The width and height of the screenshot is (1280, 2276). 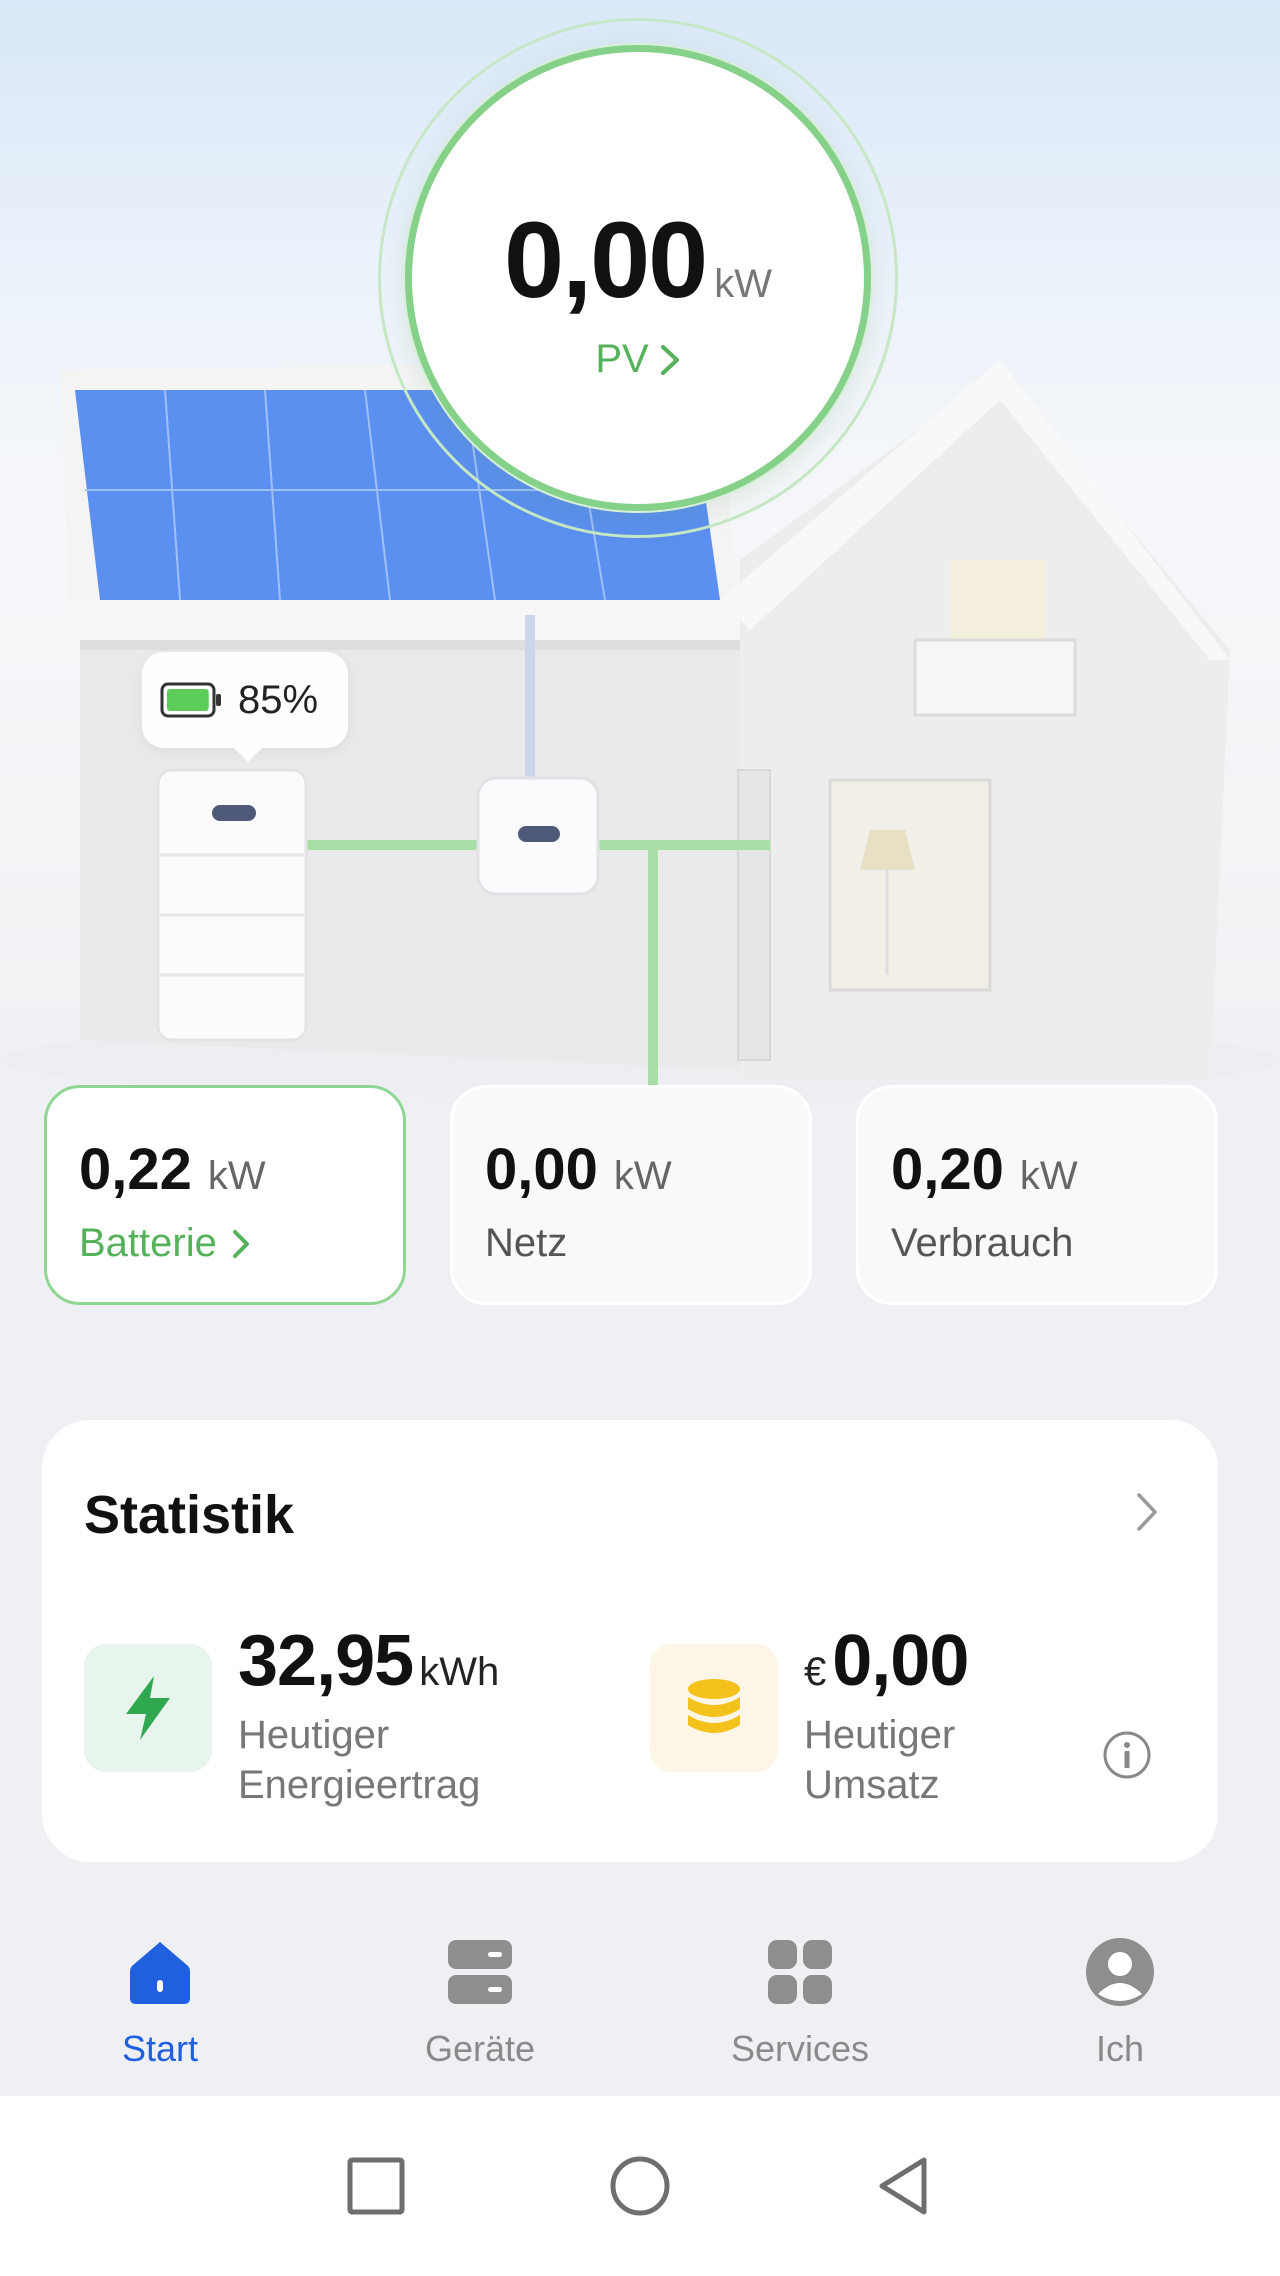 What do you see at coordinates (622, 359) in the screenshot?
I see `pv-label: PV` at bounding box center [622, 359].